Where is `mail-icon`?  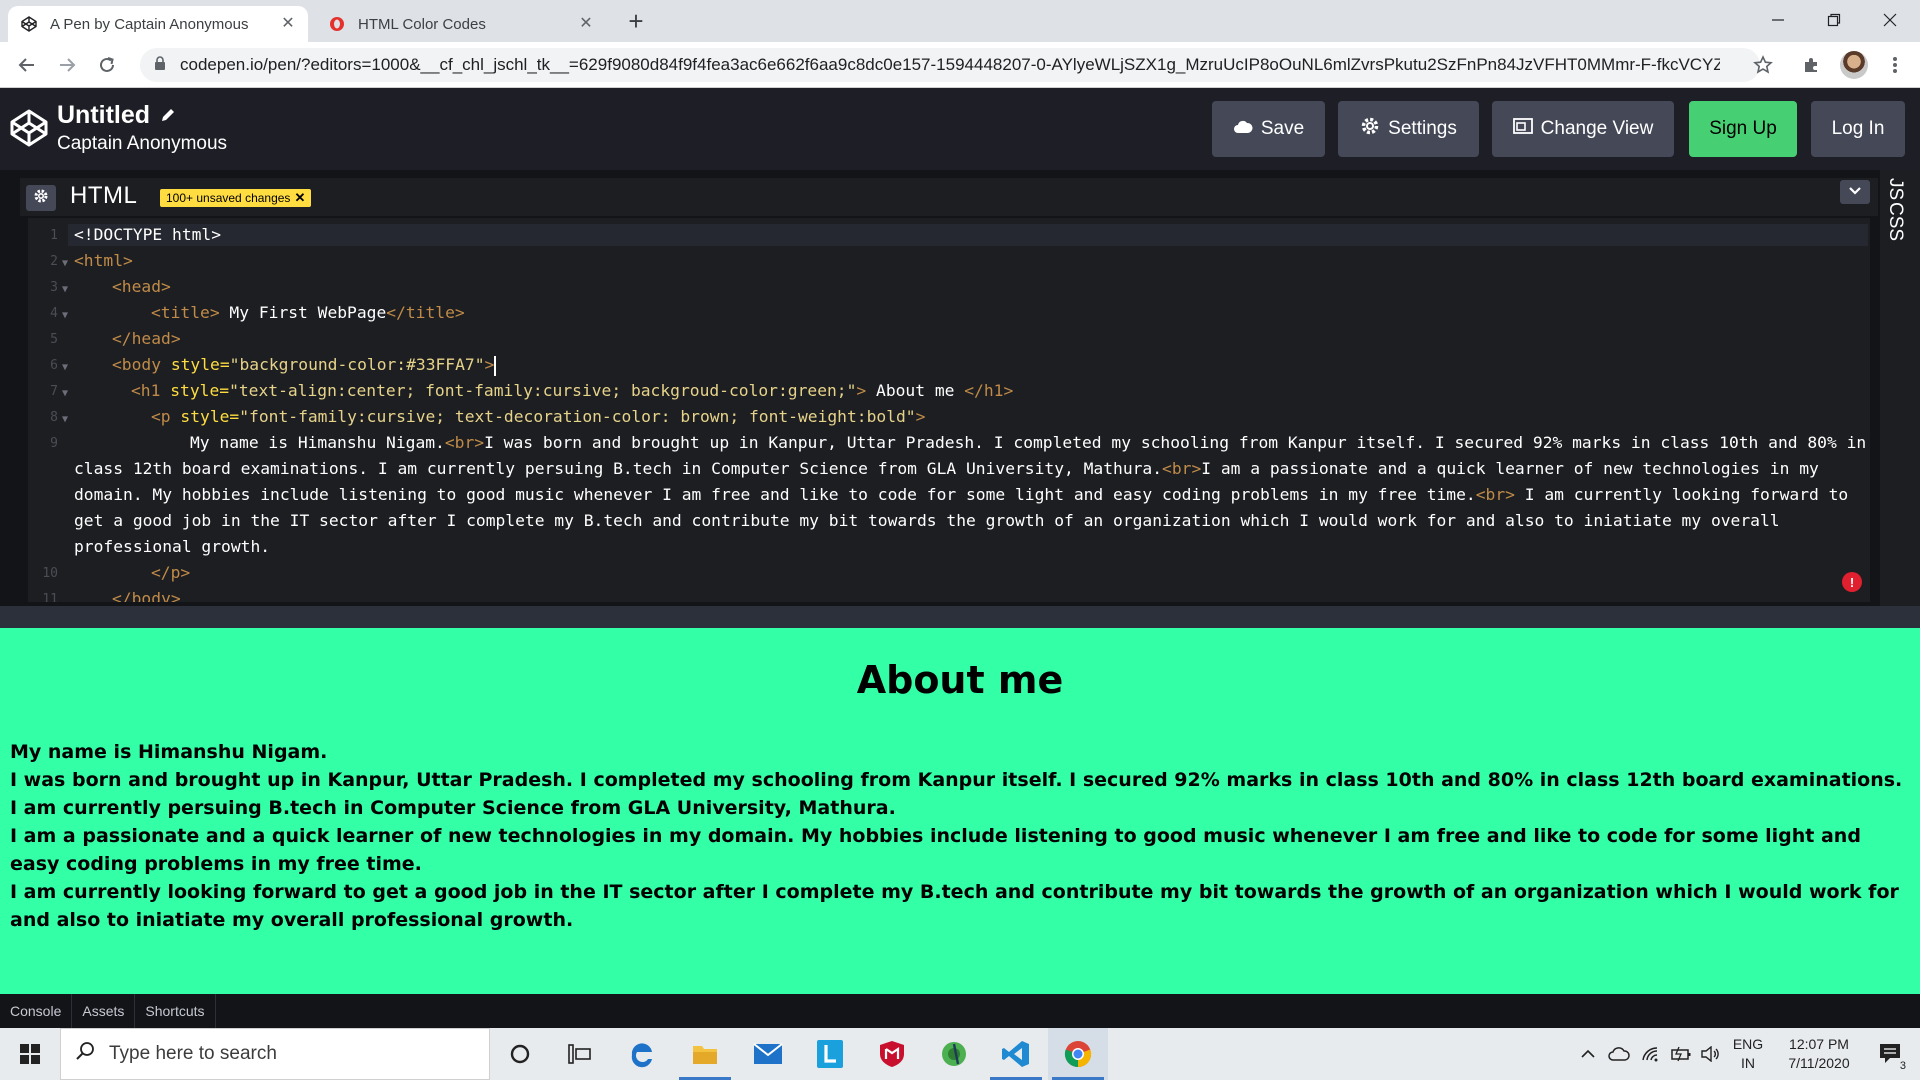 mail-icon is located at coordinates (768, 1054).